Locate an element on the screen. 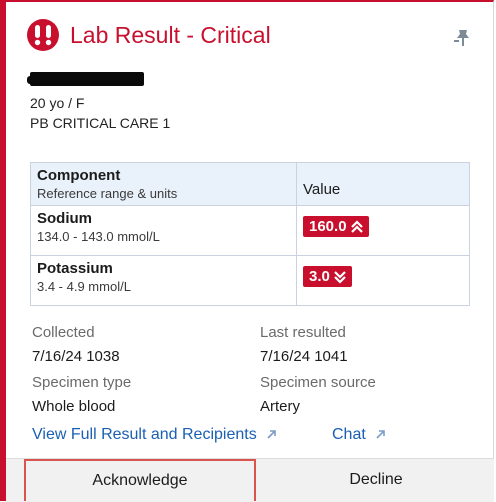 Image resolution: width=496 pixels, height=502 pixels. patient-department: PB CRITICAL CARE 1 is located at coordinates (100, 123).